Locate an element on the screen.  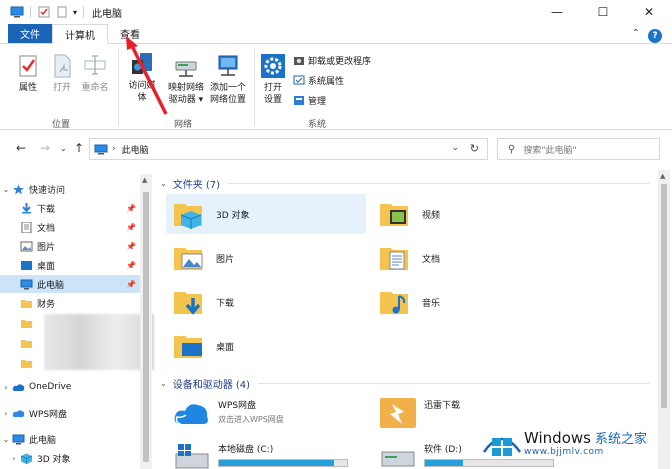
tab-file: 文件 is located at coordinates (30, 33).